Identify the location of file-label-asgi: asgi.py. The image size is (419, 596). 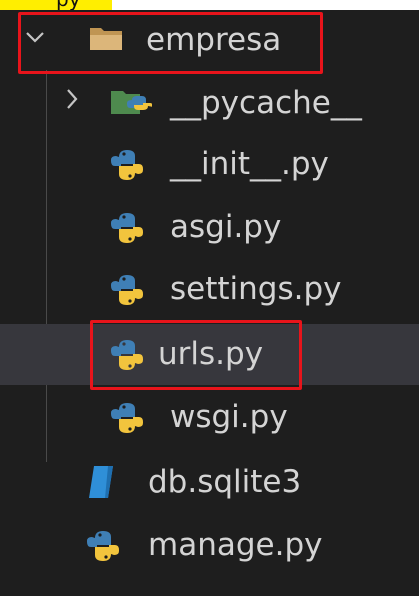
(226, 227).